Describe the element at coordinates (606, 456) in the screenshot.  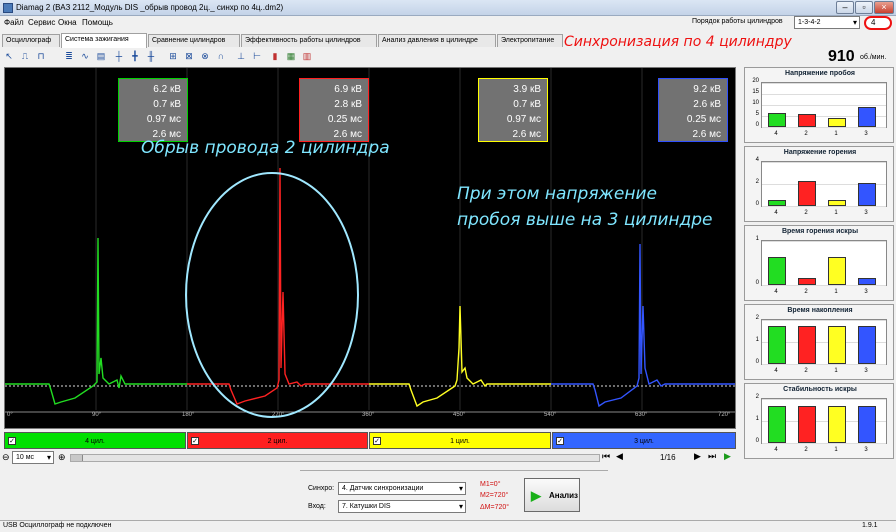
I see `first-page-icon: ⏮` at that location.